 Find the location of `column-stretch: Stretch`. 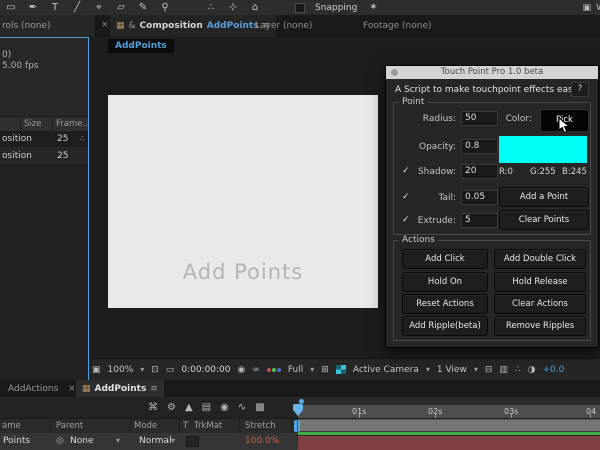

column-stretch: Stretch is located at coordinates (260, 426).